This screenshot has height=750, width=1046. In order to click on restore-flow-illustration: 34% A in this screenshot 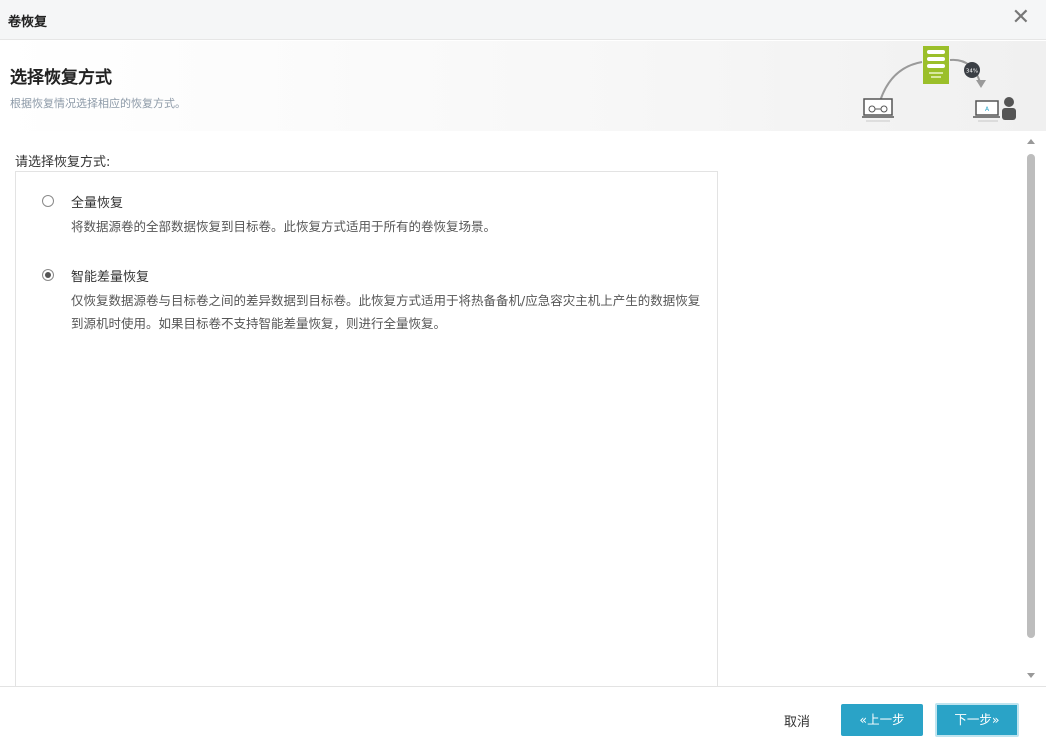, I will do `click(939, 84)`.